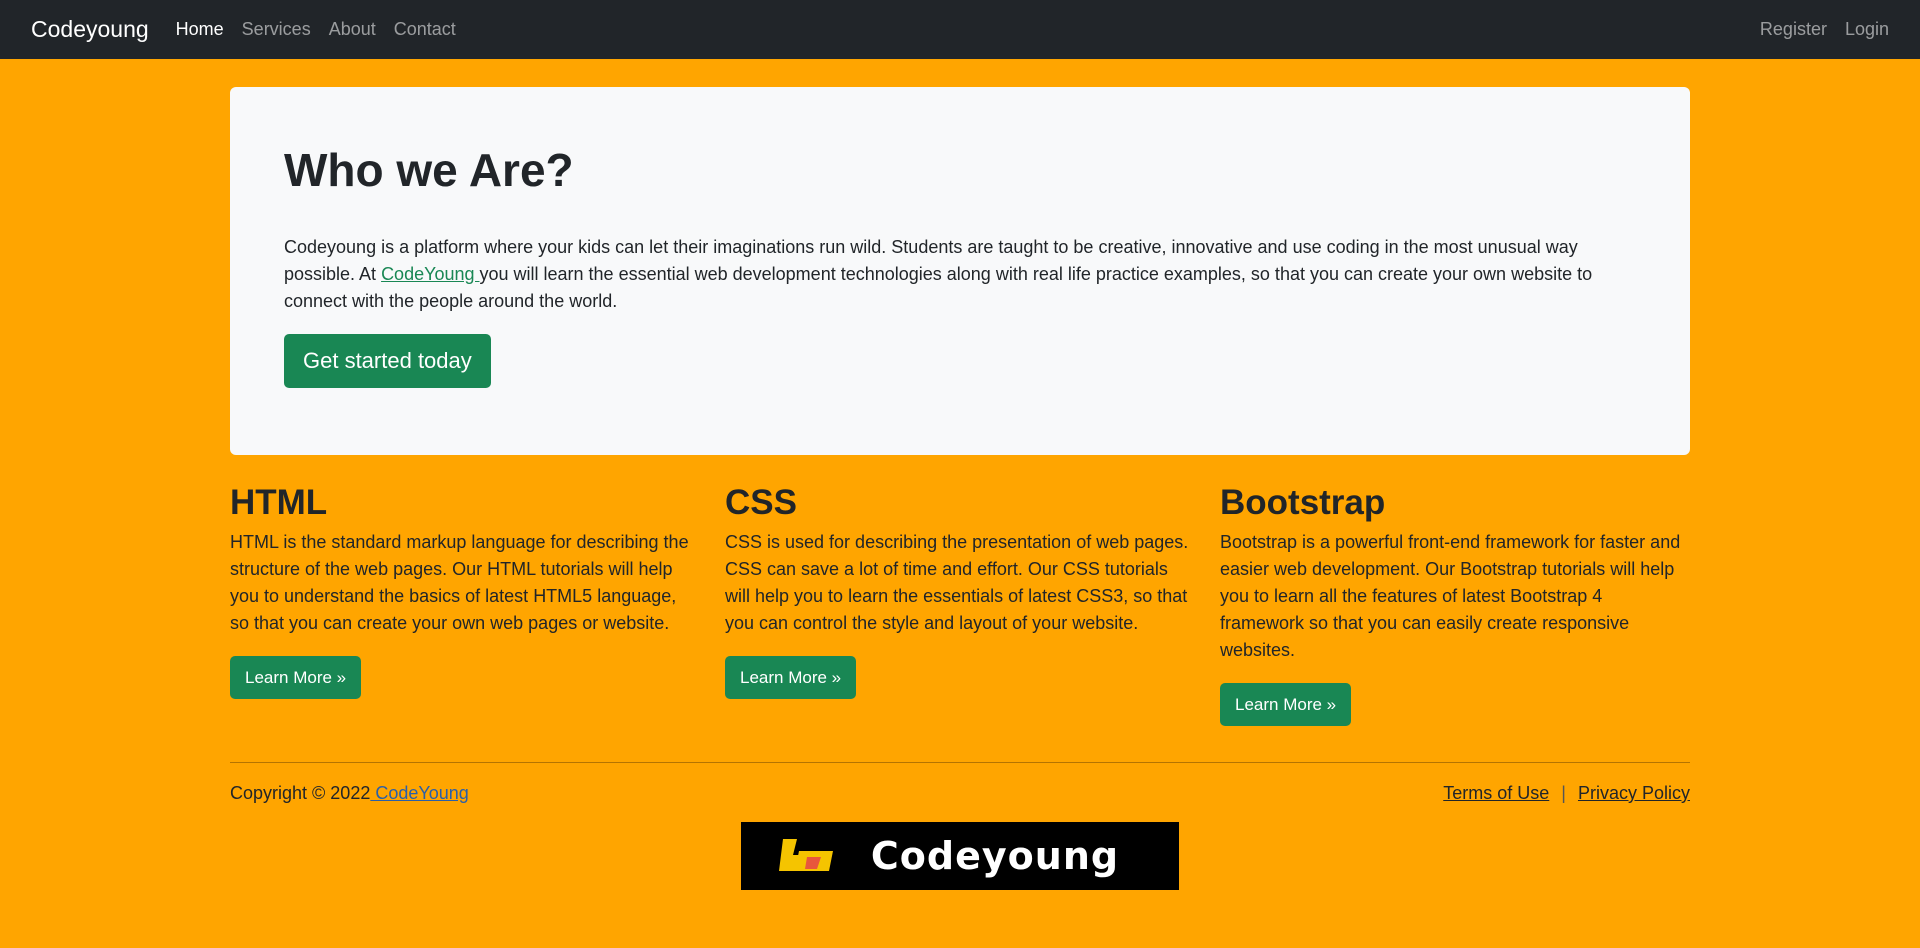 This screenshot has width=1920, height=948. What do you see at coordinates (1303, 502) in the screenshot?
I see `feature-title: Bootstrap` at bounding box center [1303, 502].